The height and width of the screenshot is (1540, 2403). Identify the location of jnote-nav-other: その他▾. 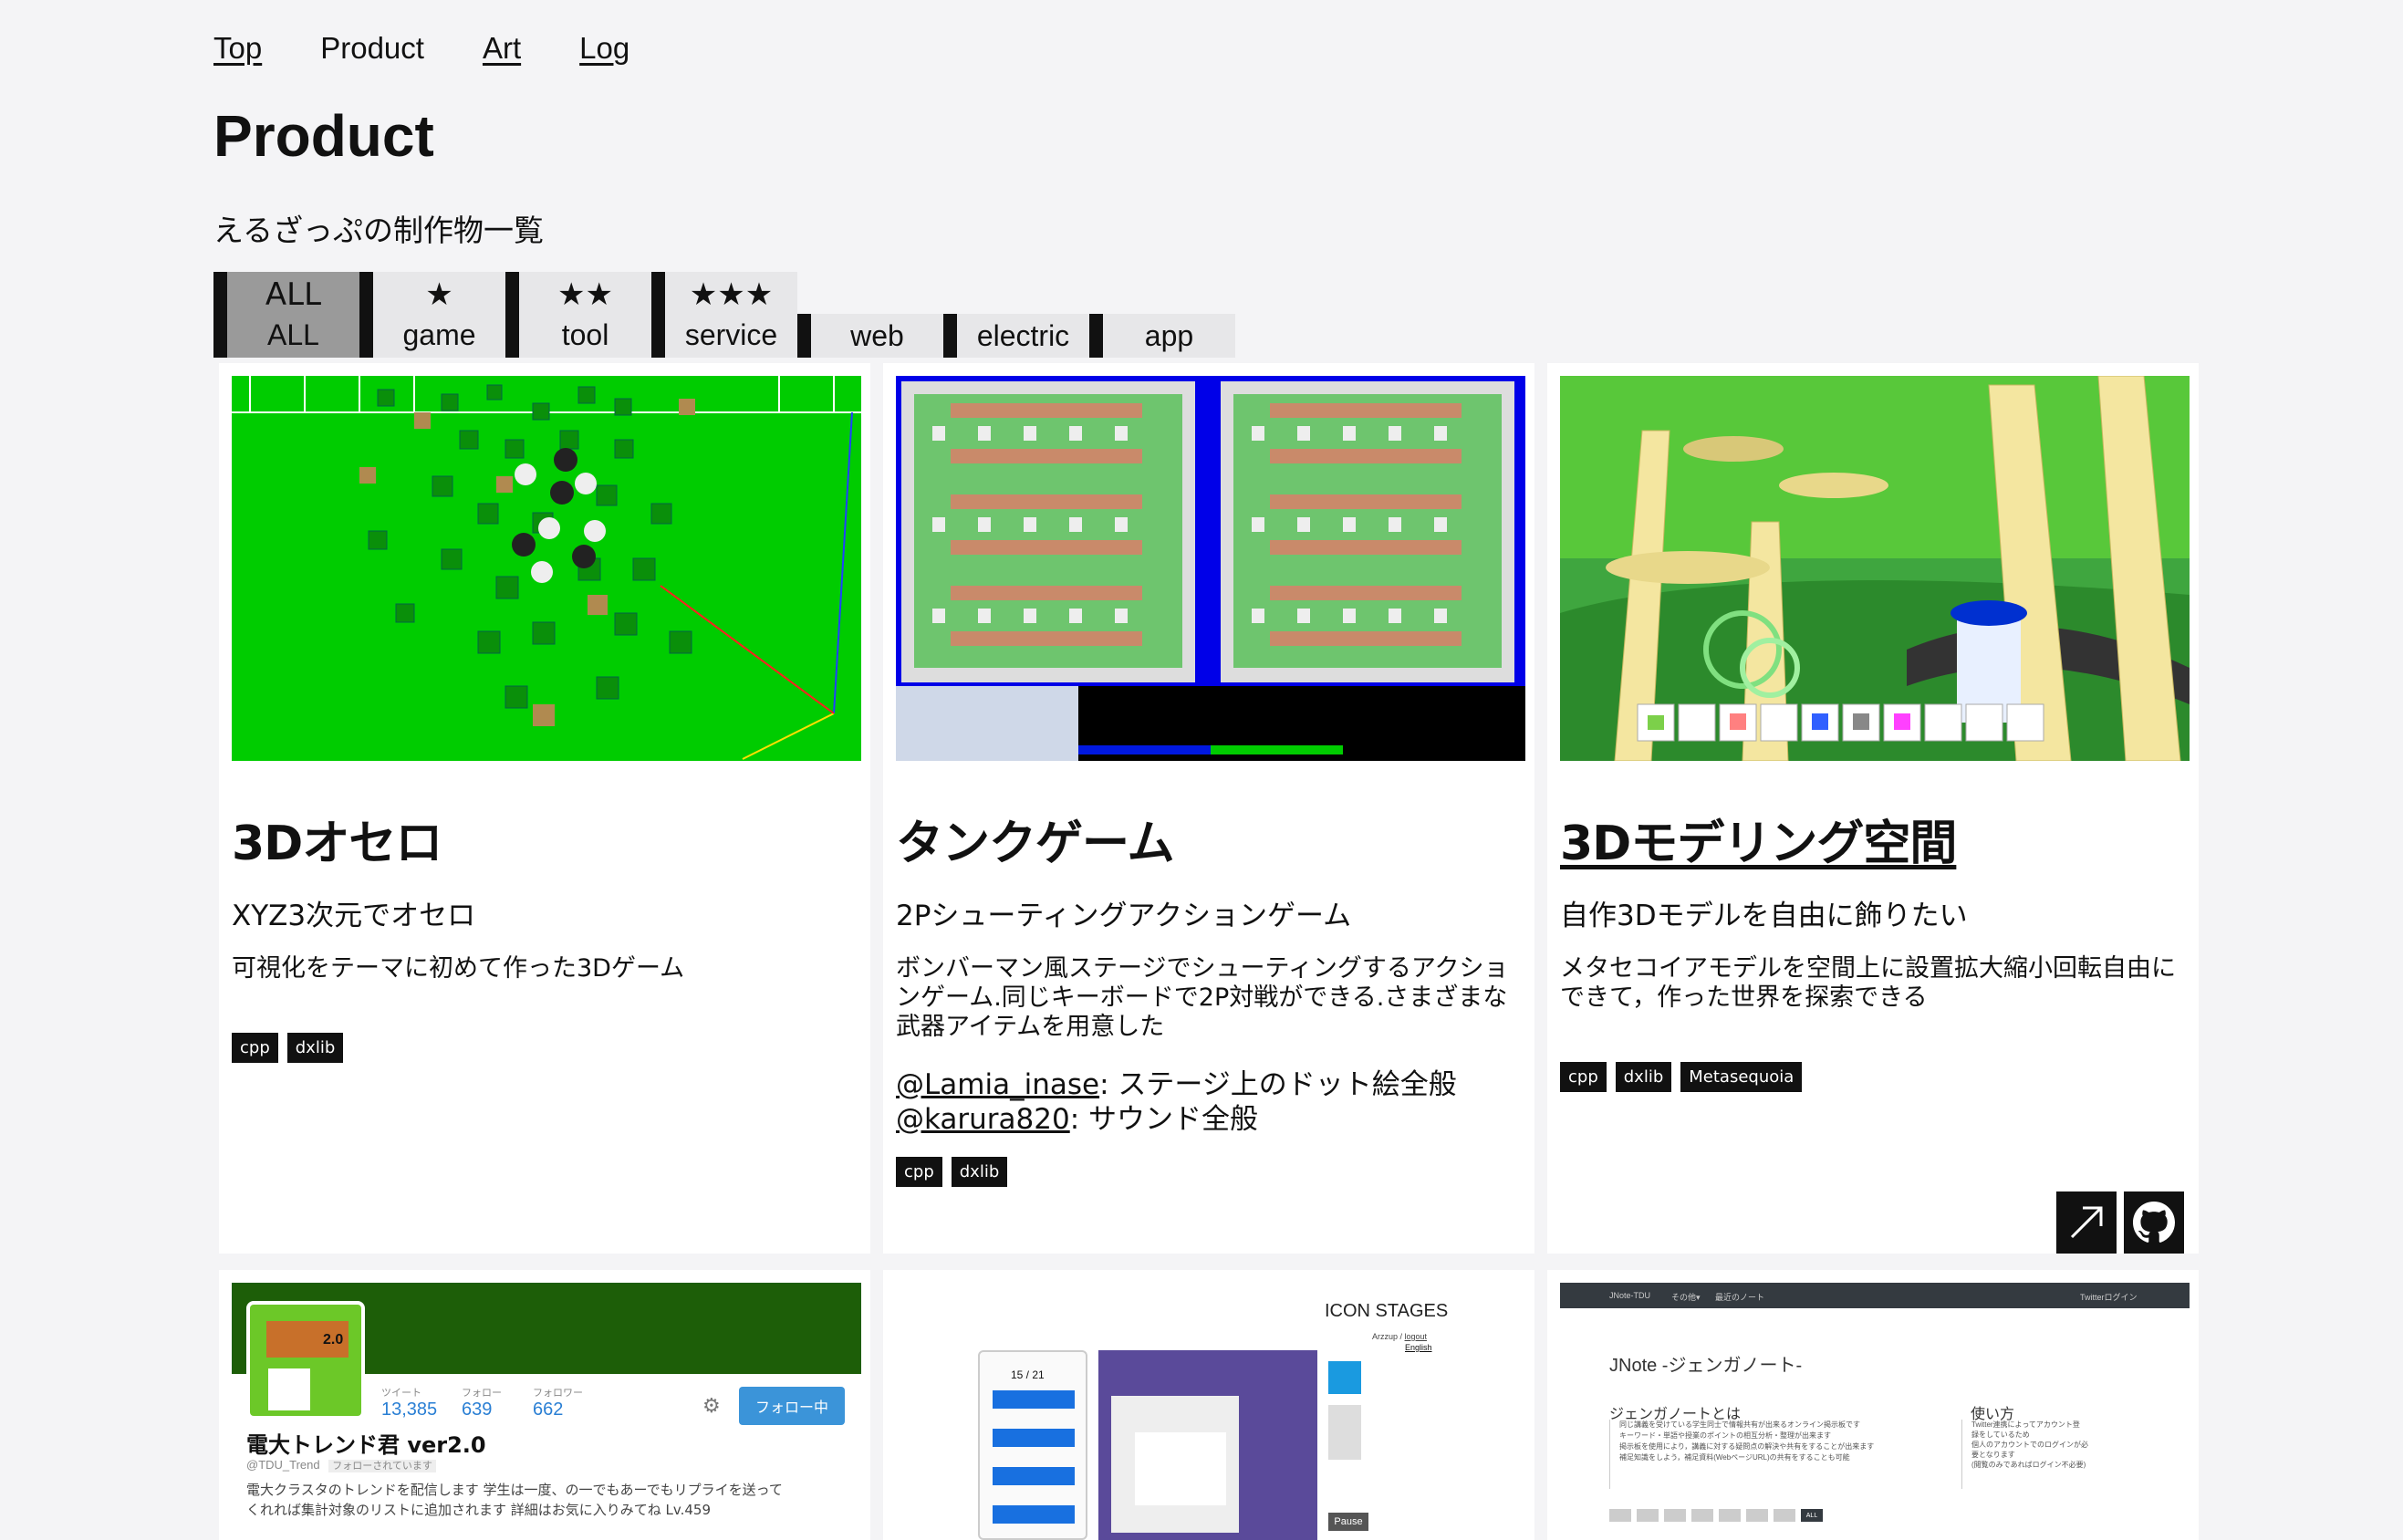
(1686, 1297).